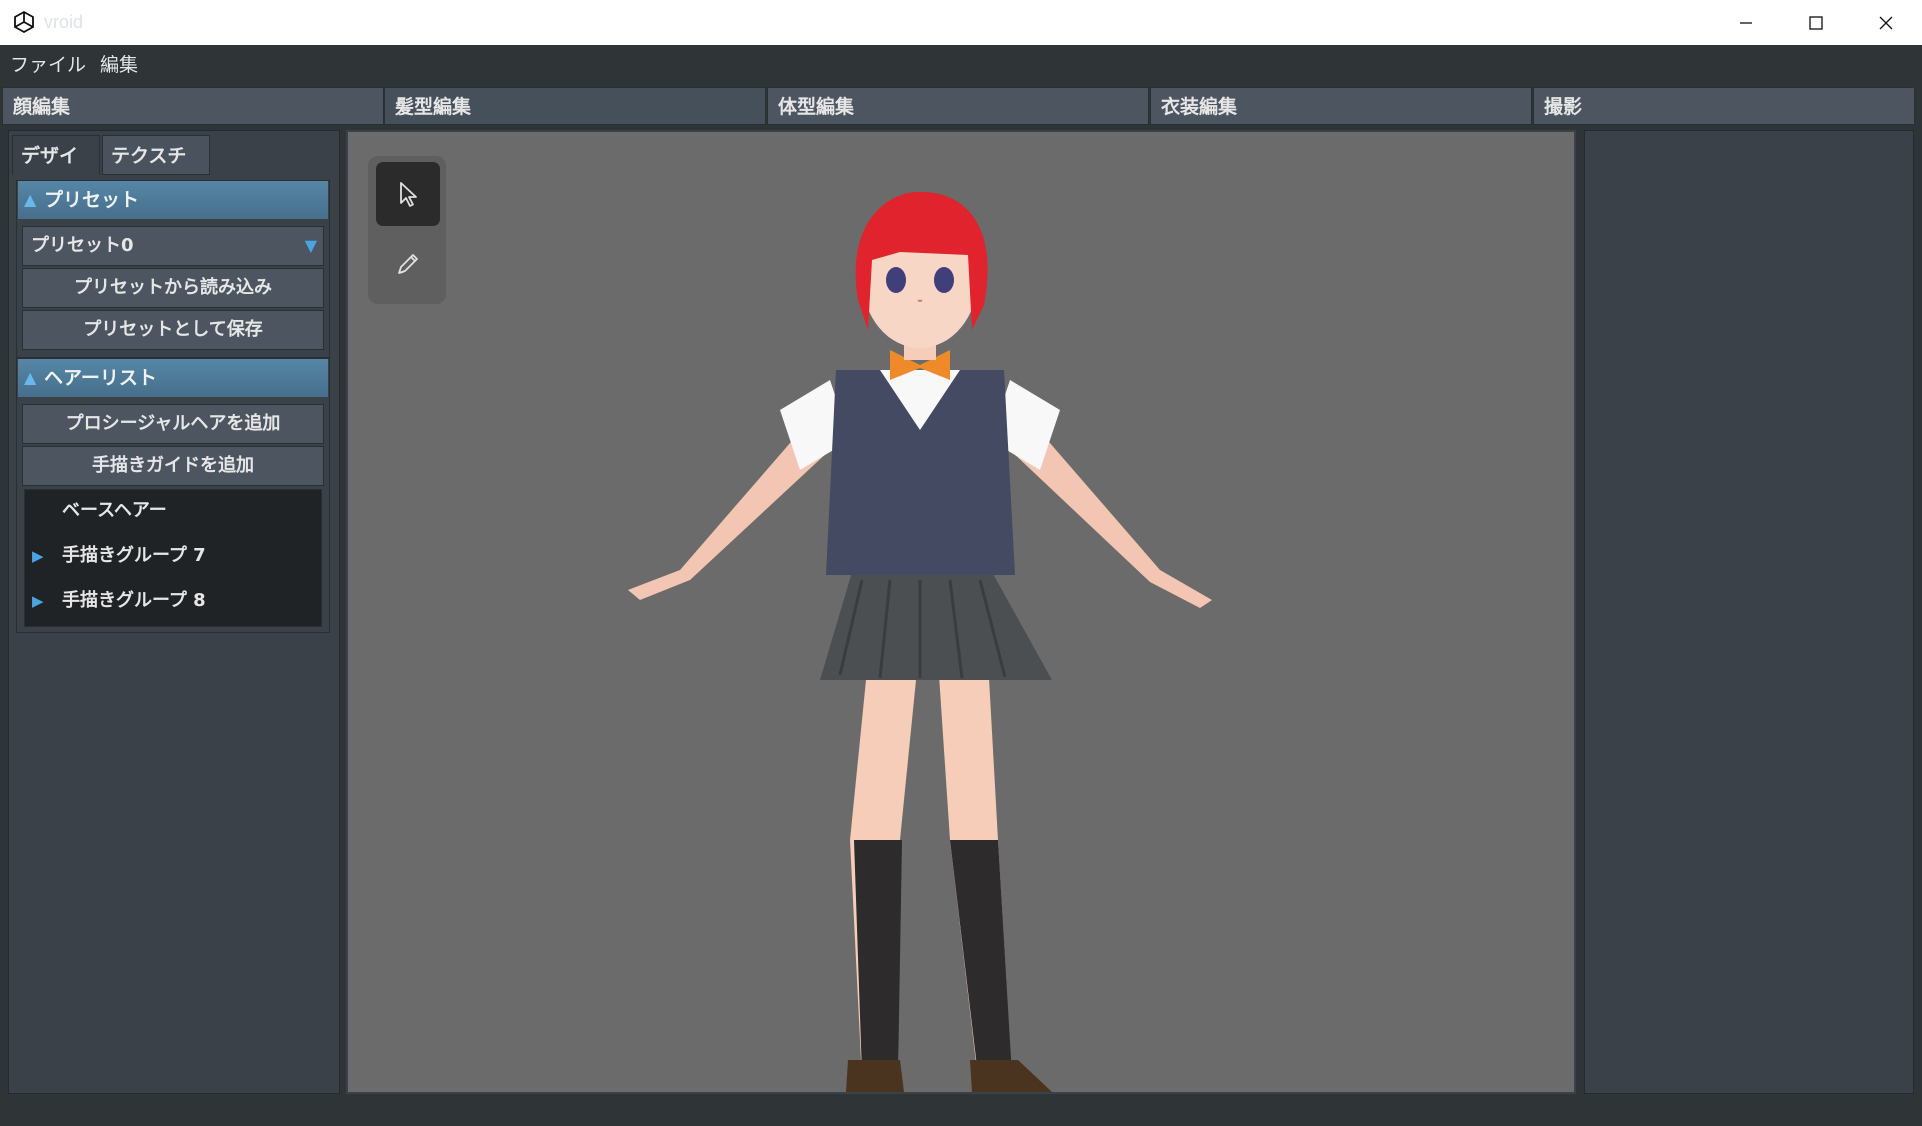 The width and height of the screenshot is (1922, 1126). What do you see at coordinates (48, 65) in the screenshot?
I see `menu-file: ファイル` at bounding box center [48, 65].